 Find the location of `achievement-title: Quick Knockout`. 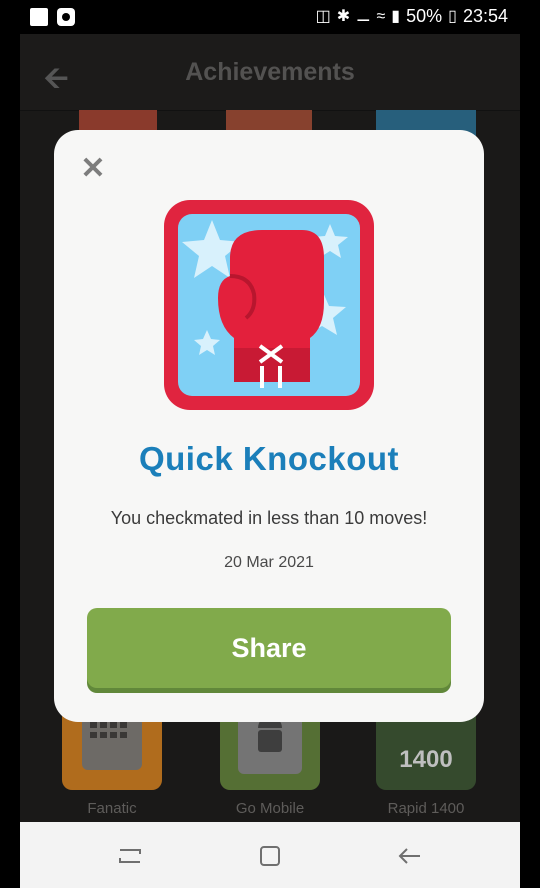

achievement-title: Quick Knockout is located at coordinates (269, 458).